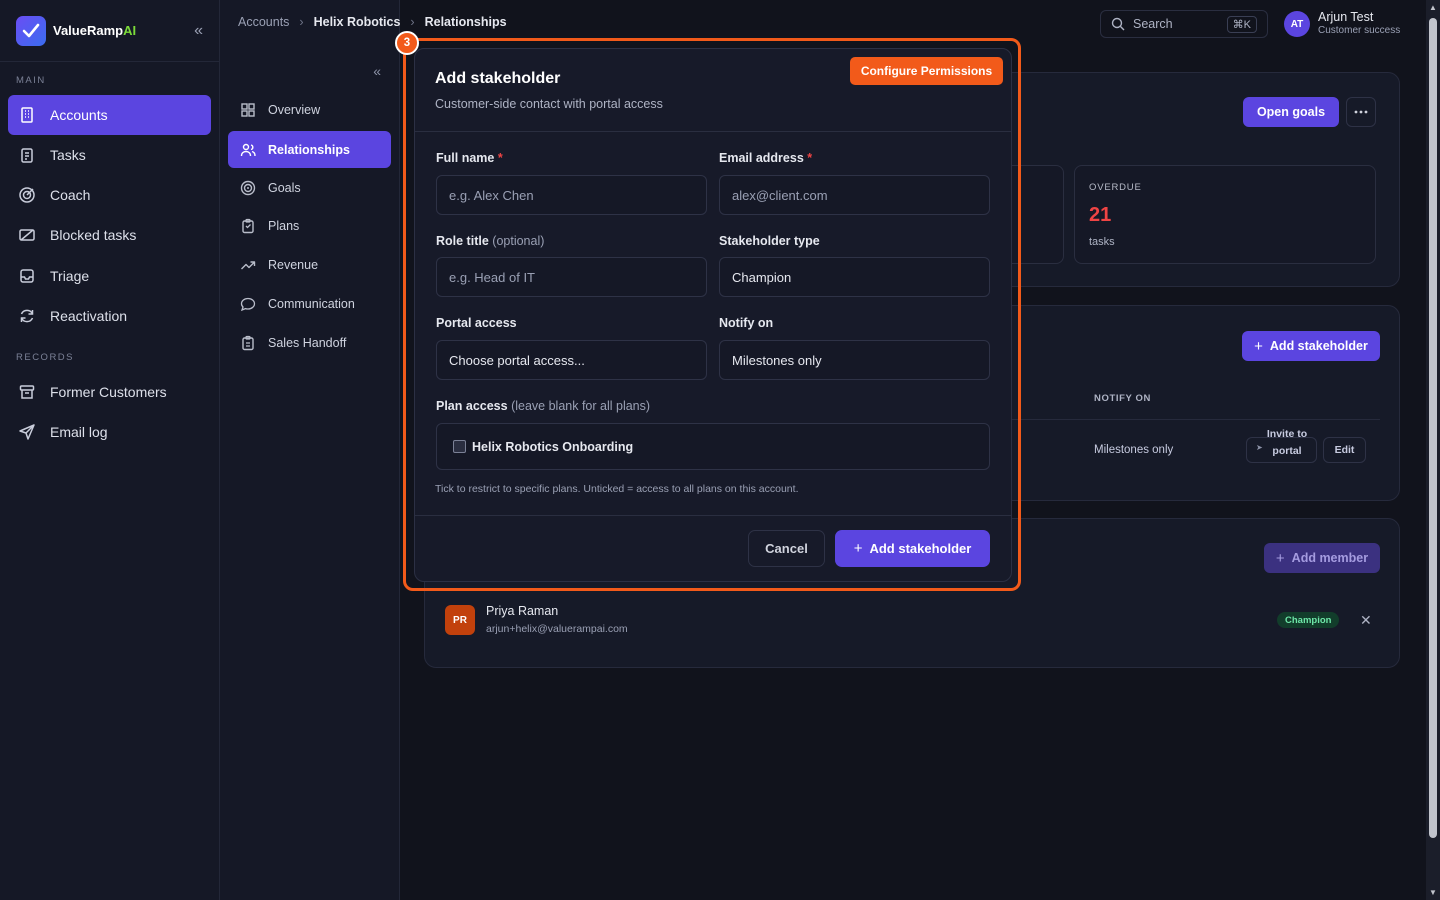 The height and width of the screenshot is (900, 1440). Describe the element at coordinates (854, 360) in the screenshot. I see `notify-on-select: Milestones only` at that location.